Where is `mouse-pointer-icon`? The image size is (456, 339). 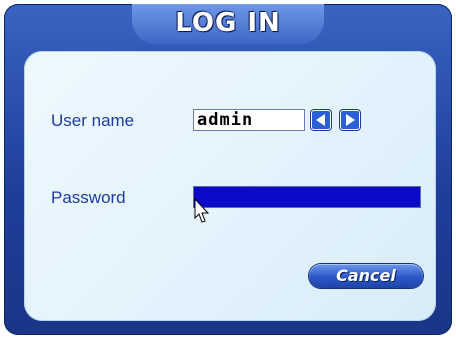
mouse-pointer-icon is located at coordinates (202, 210).